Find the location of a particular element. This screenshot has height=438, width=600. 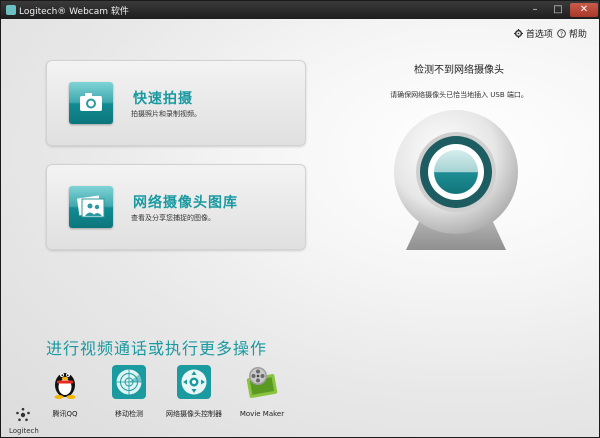

no-webcam-title: 检测不到网络摄像头 is located at coordinates (459, 70).